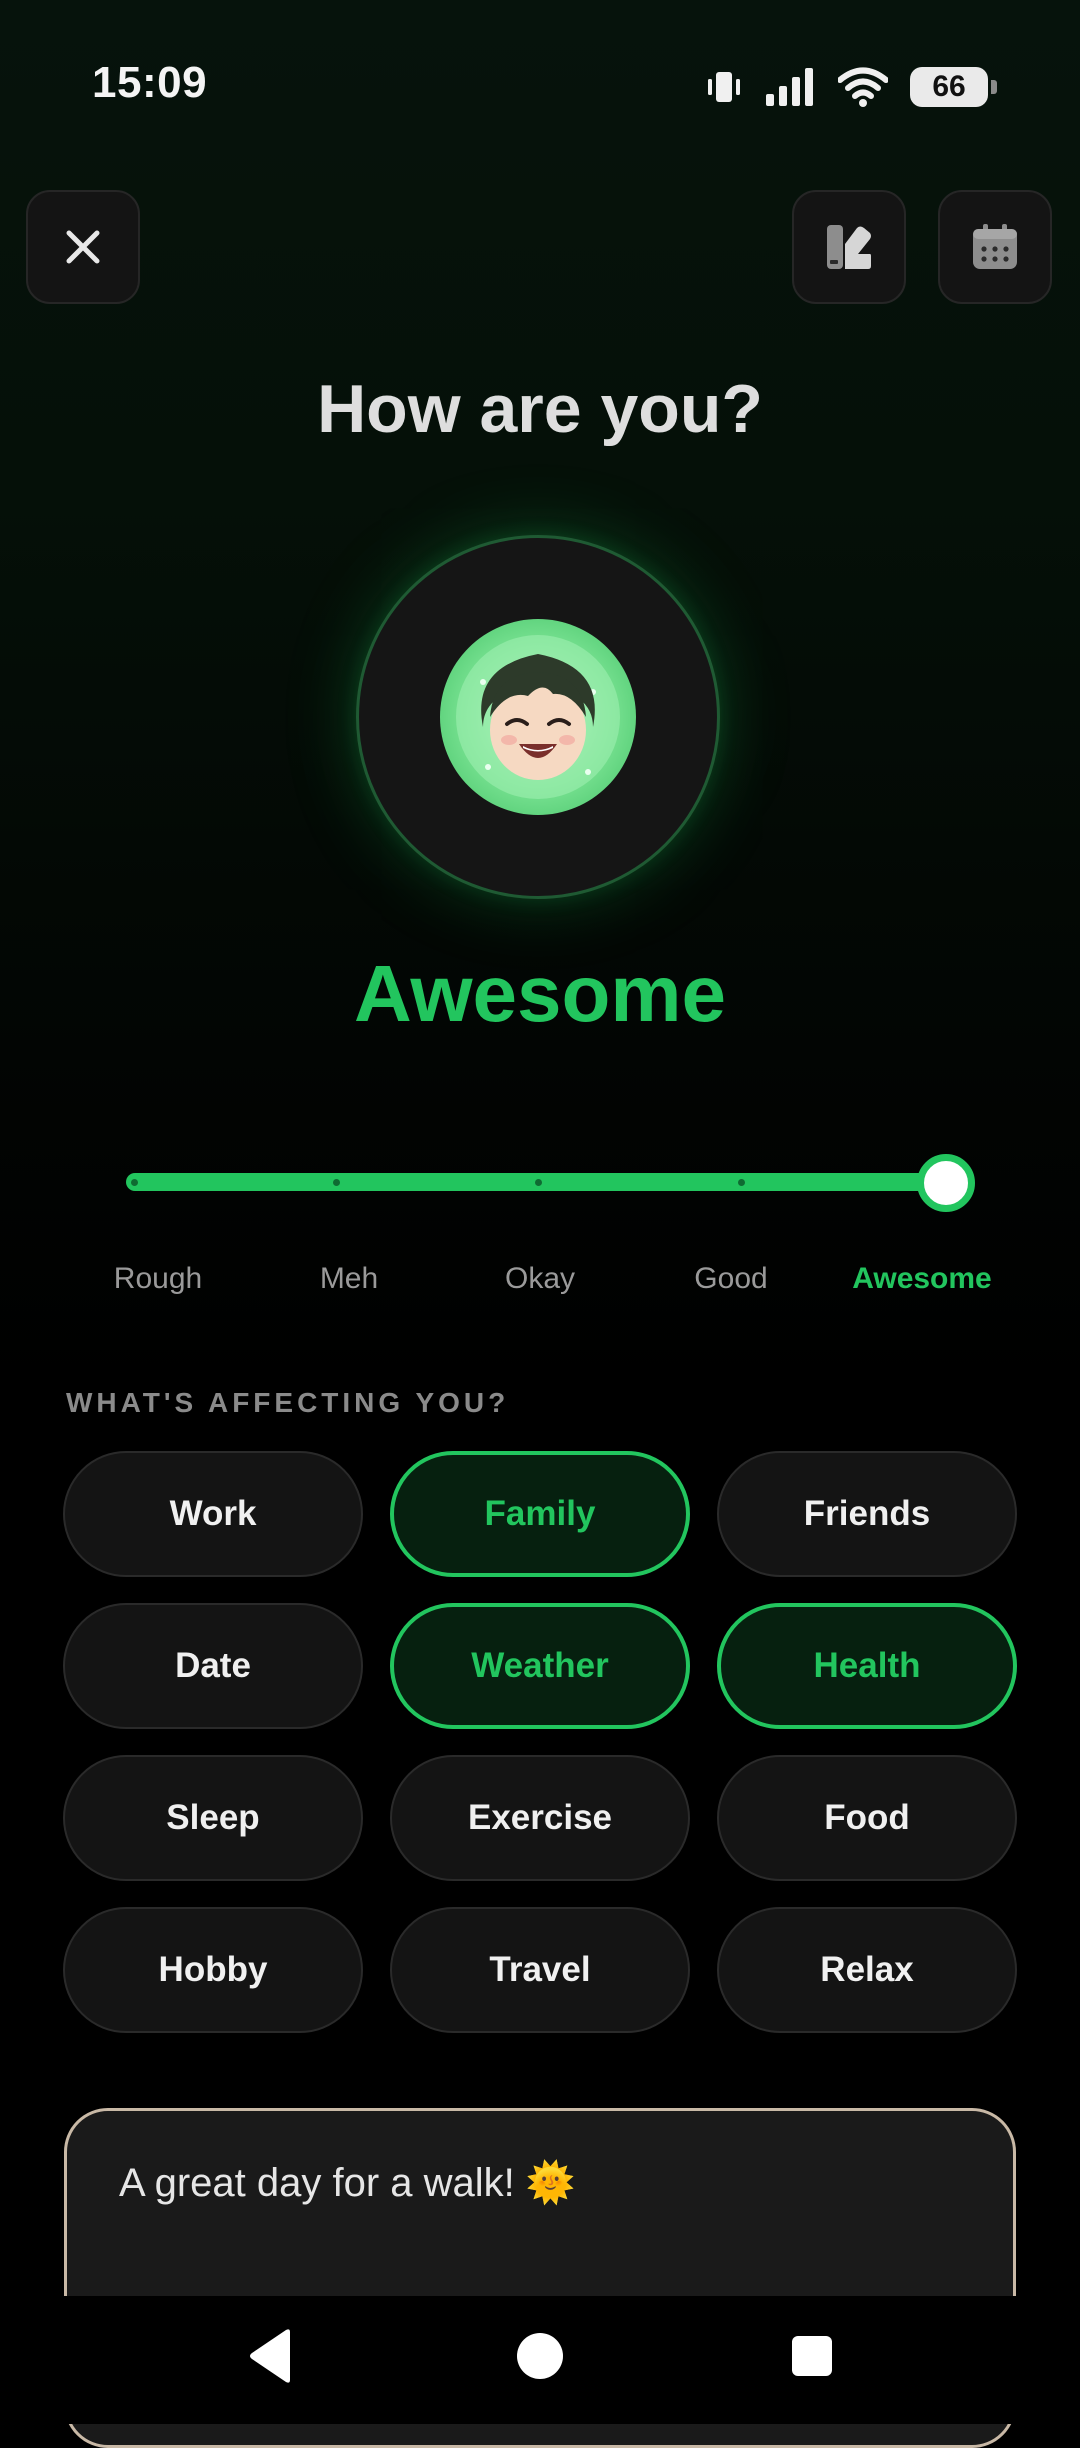 The height and width of the screenshot is (2448, 1080). Describe the element at coordinates (946, 1183) in the screenshot. I see `mood-slider-thumb` at that location.